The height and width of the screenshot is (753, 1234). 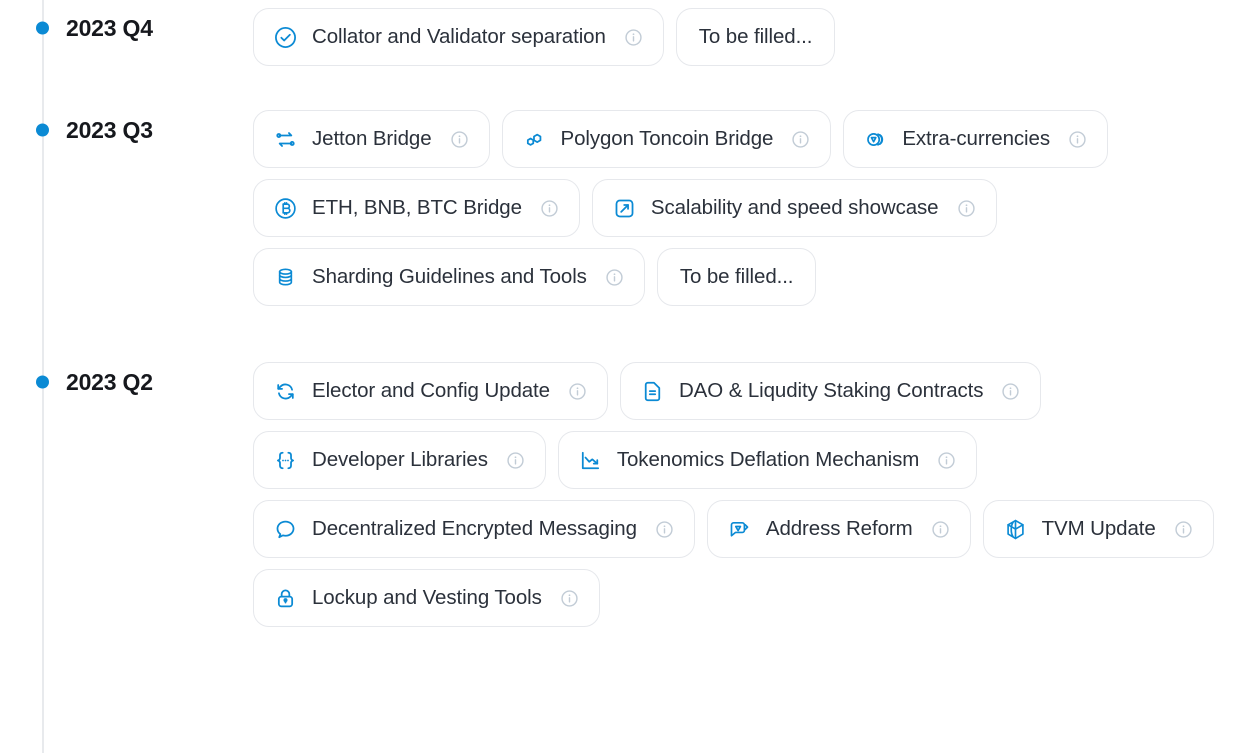 I want to click on roadmap-item-label: Sharding Guidelines and Tools, so click(x=449, y=276).